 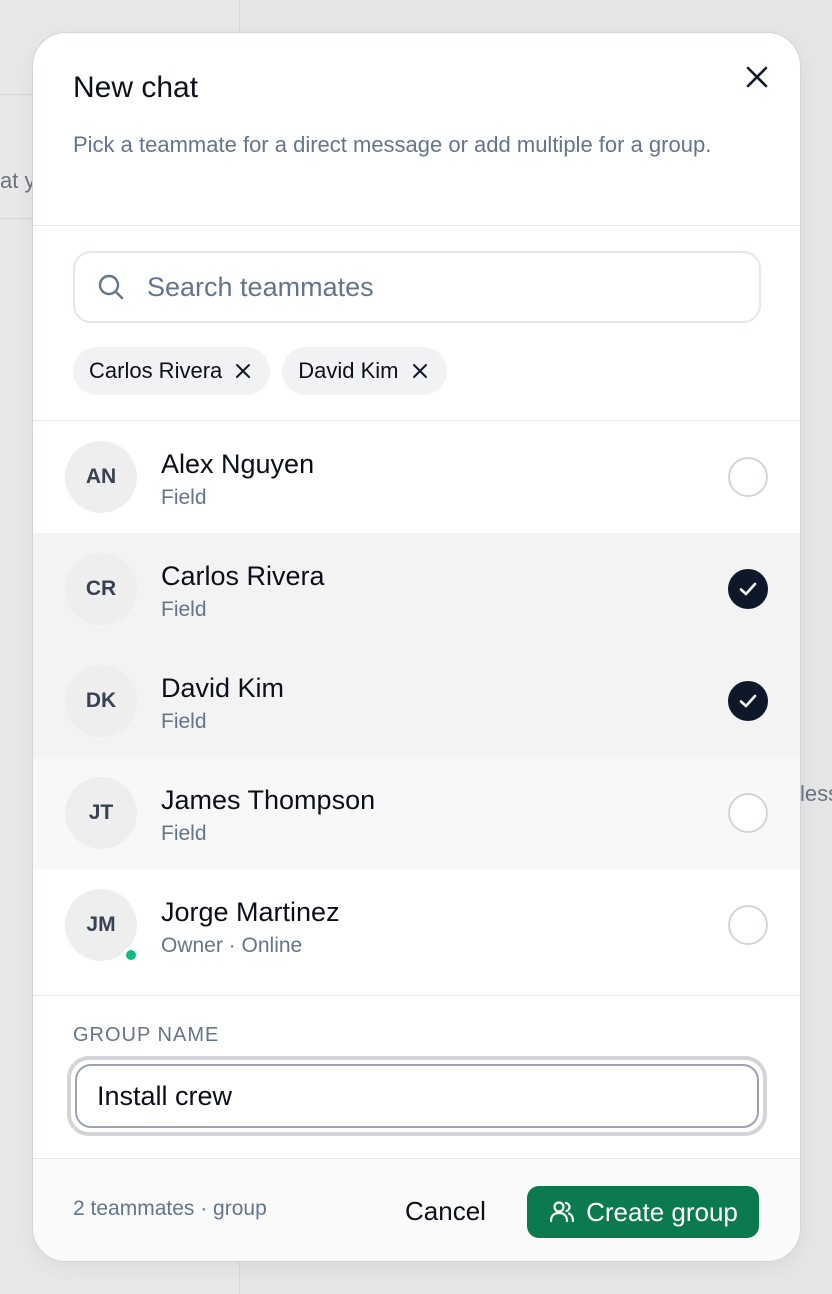 What do you see at coordinates (662, 1211) in the screenshot?
I see `create-group-label: Create group` at bounding box center [662, 1211].